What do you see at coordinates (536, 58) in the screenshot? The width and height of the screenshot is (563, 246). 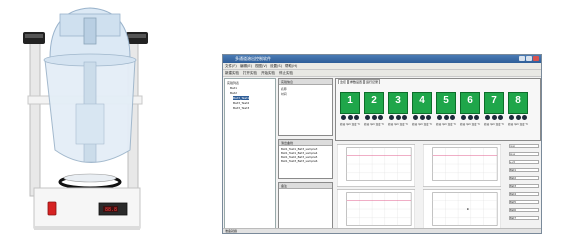 I see `close-icon` at bounding box center [536, 58].